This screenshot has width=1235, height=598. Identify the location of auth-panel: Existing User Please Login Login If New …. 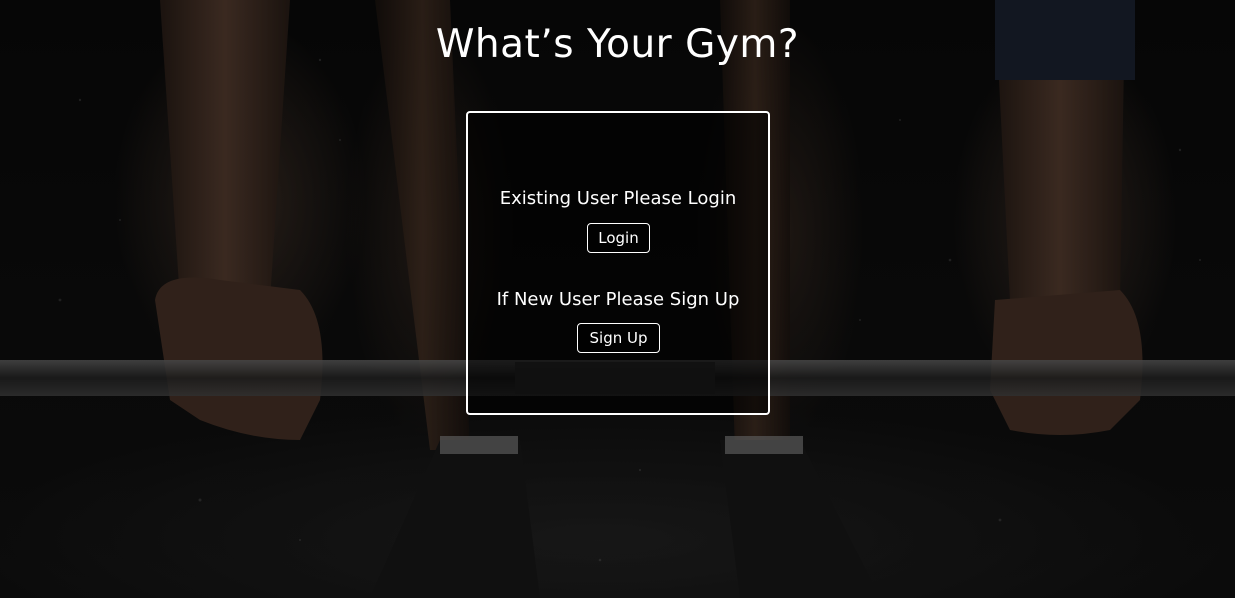
(618, 263).